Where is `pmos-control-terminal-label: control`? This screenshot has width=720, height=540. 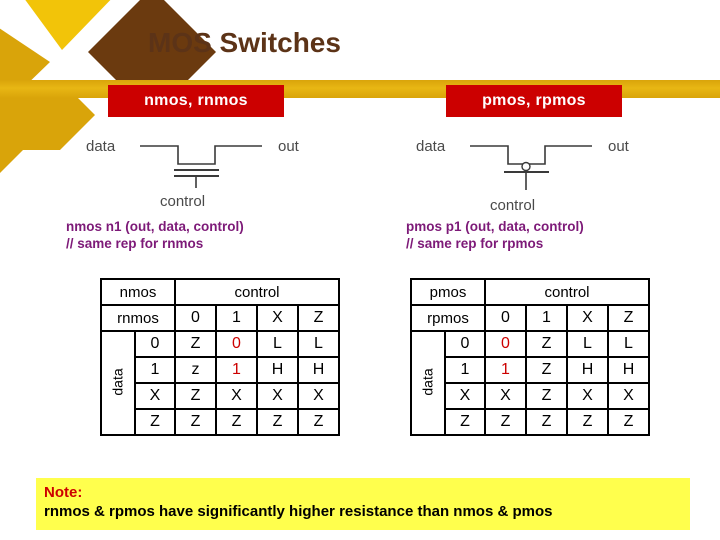 pmos-control-terminal-label: control is located at coordinates (512, 204).